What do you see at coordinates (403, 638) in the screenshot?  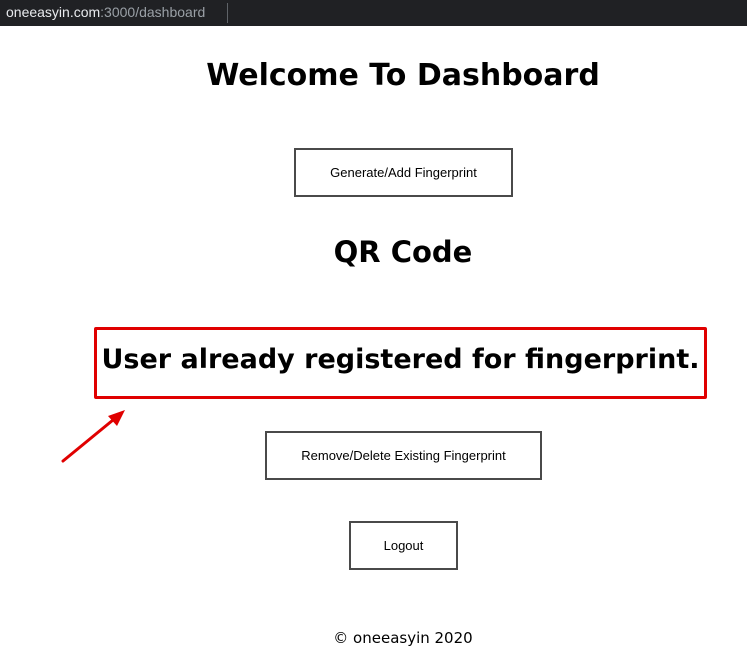 I see `footer-copyright: © oneeasyin 2020` at bounding box center [403, 638].